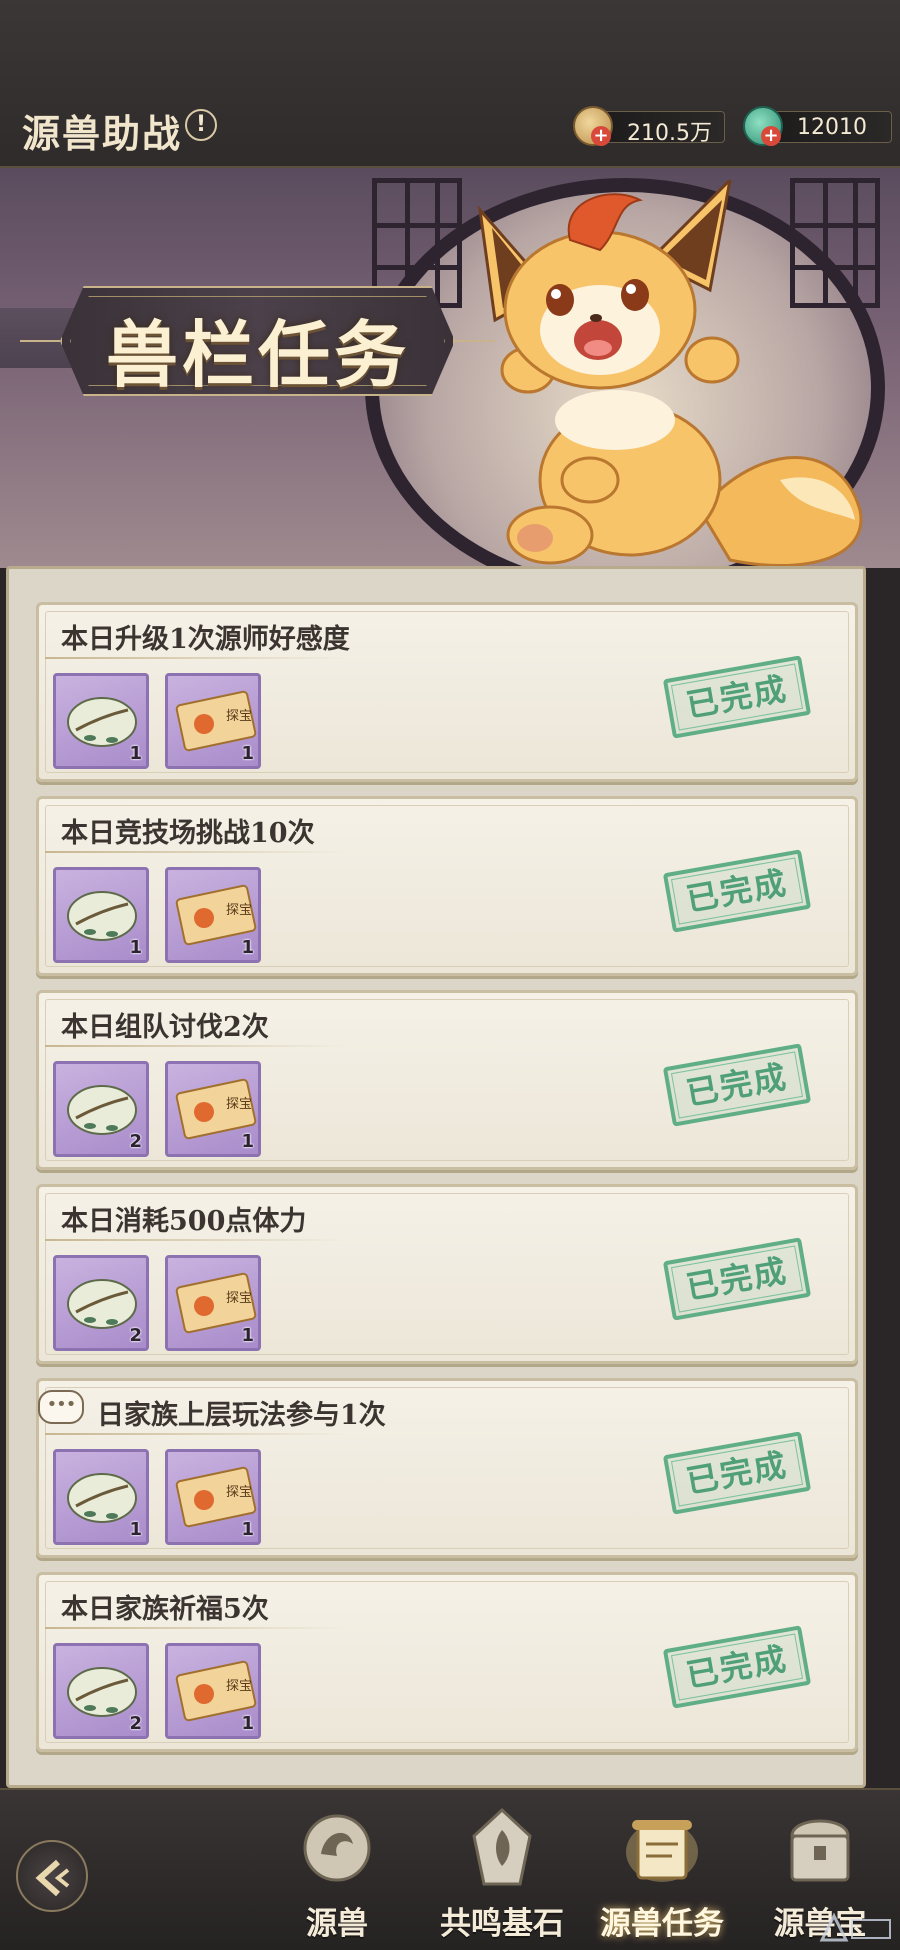  Describe the element at coordinates (820, 1850) in the screenshot. I see `treasure-chest-icon` at that location.